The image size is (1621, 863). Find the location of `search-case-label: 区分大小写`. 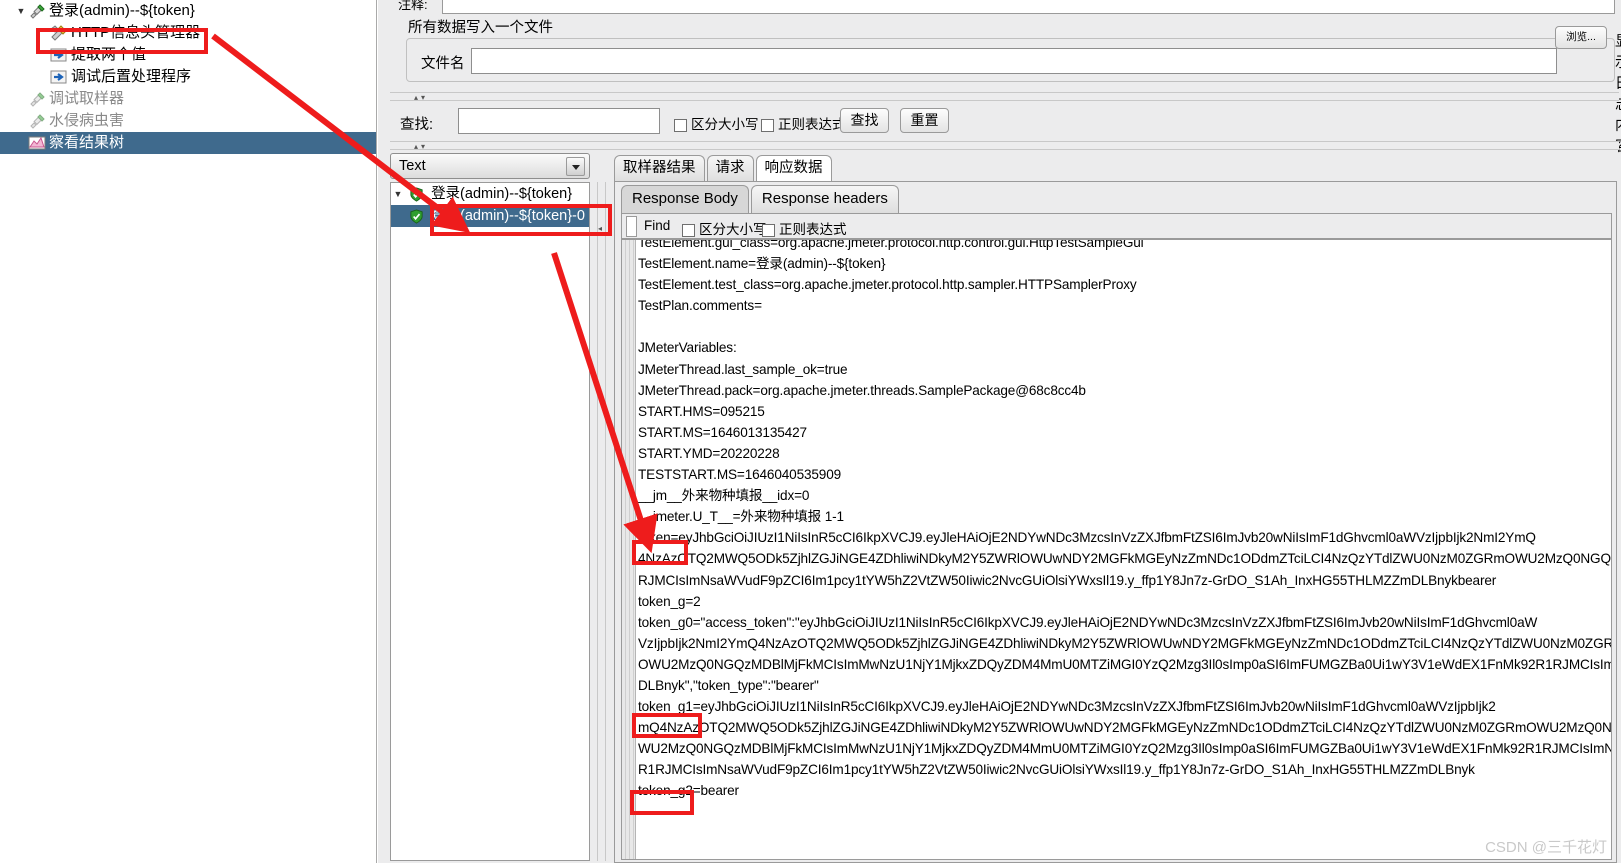

search-case-label: 区分大小写 is located at coordinates (725, 124).